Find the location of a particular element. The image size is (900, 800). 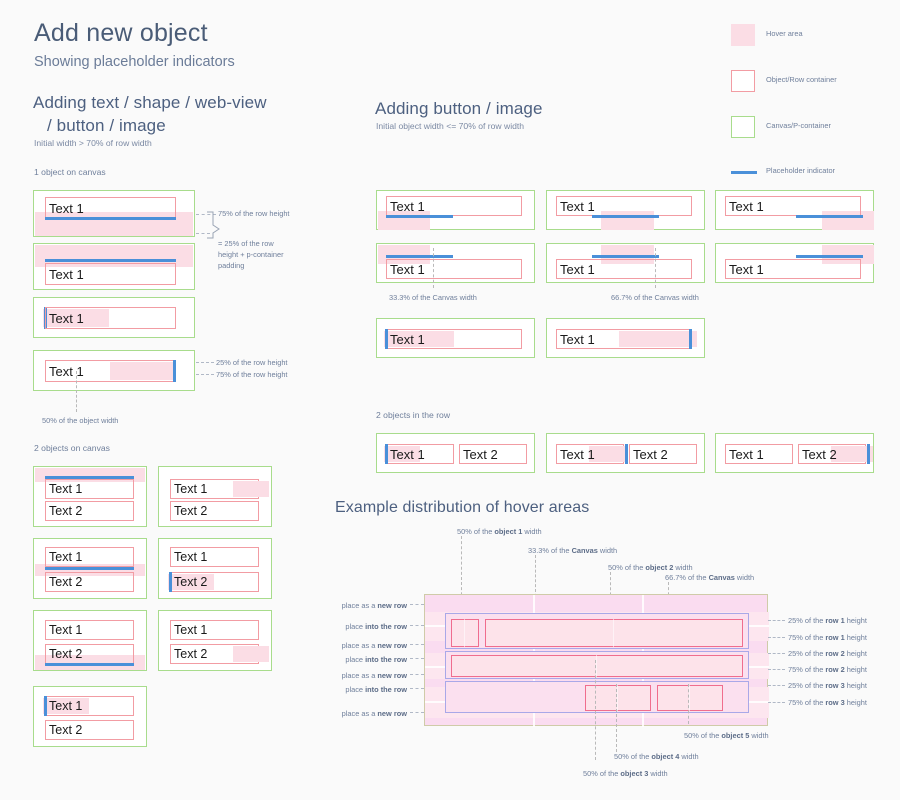

annotation-left-5: place as a new row is located at coordinates (371, 675).